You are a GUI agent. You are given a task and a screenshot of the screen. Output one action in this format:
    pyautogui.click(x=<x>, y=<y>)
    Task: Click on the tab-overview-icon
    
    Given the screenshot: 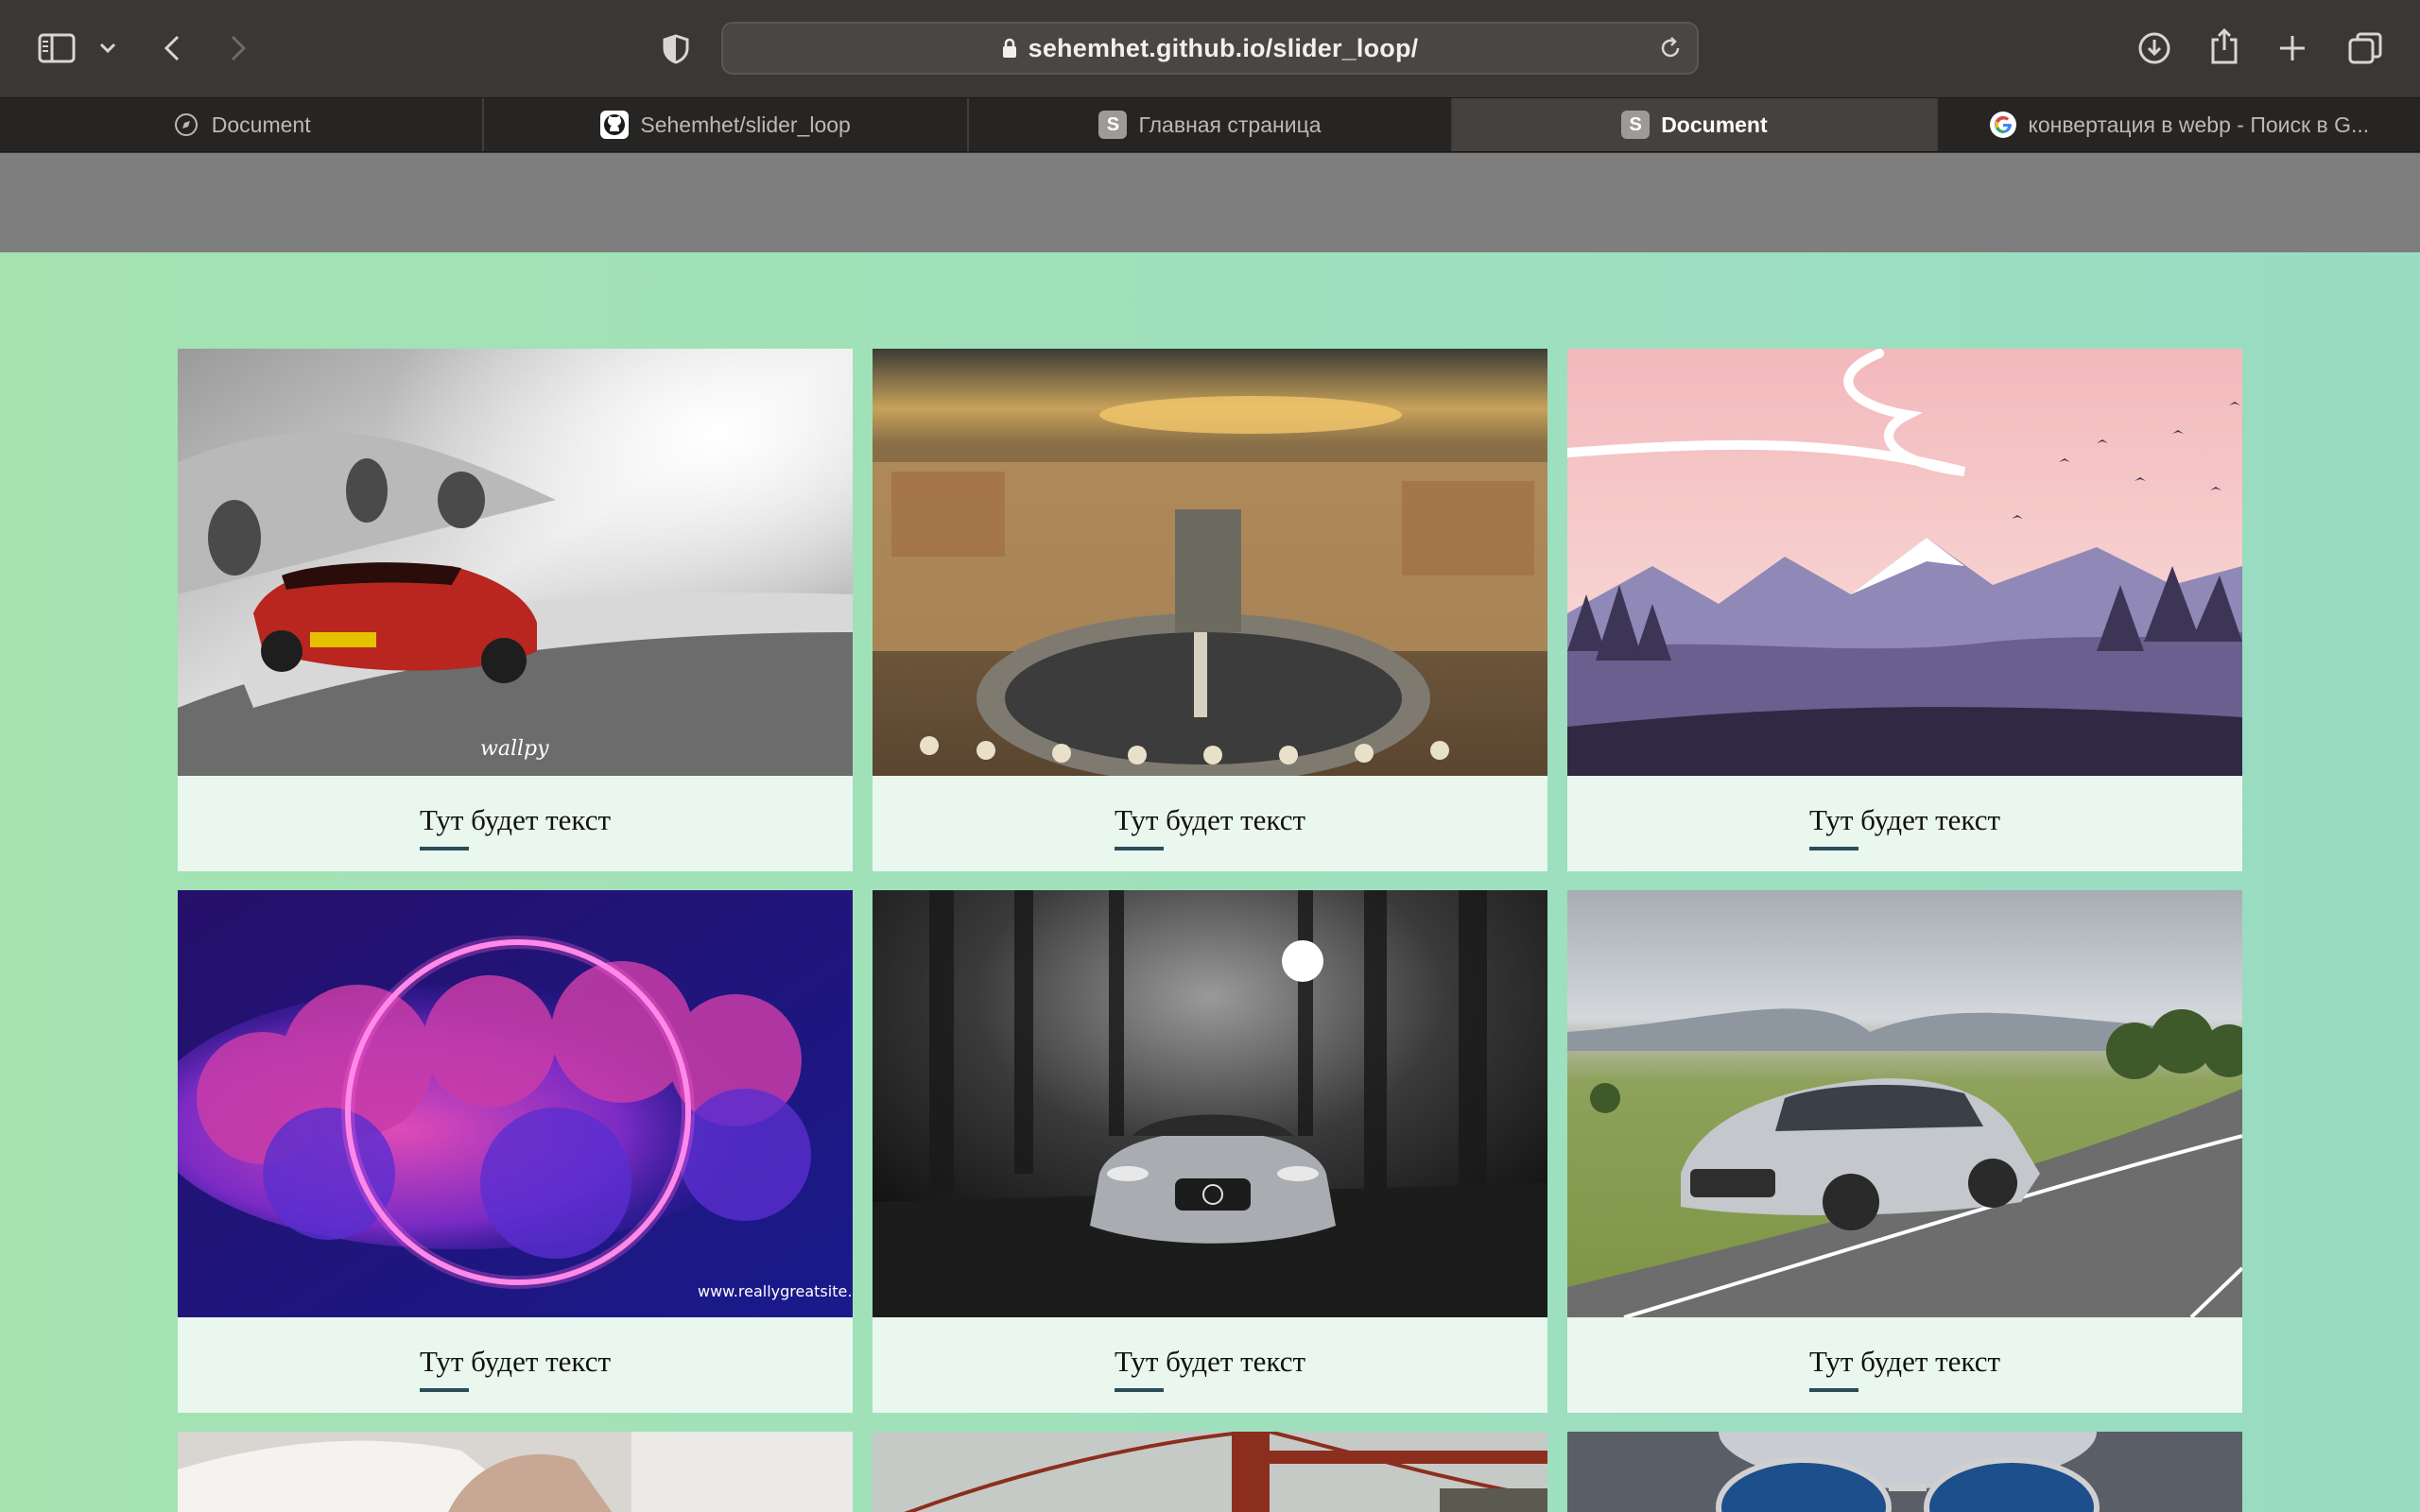 What is the action you would take?
    pyautogui.click(x=2365, y=48)
    